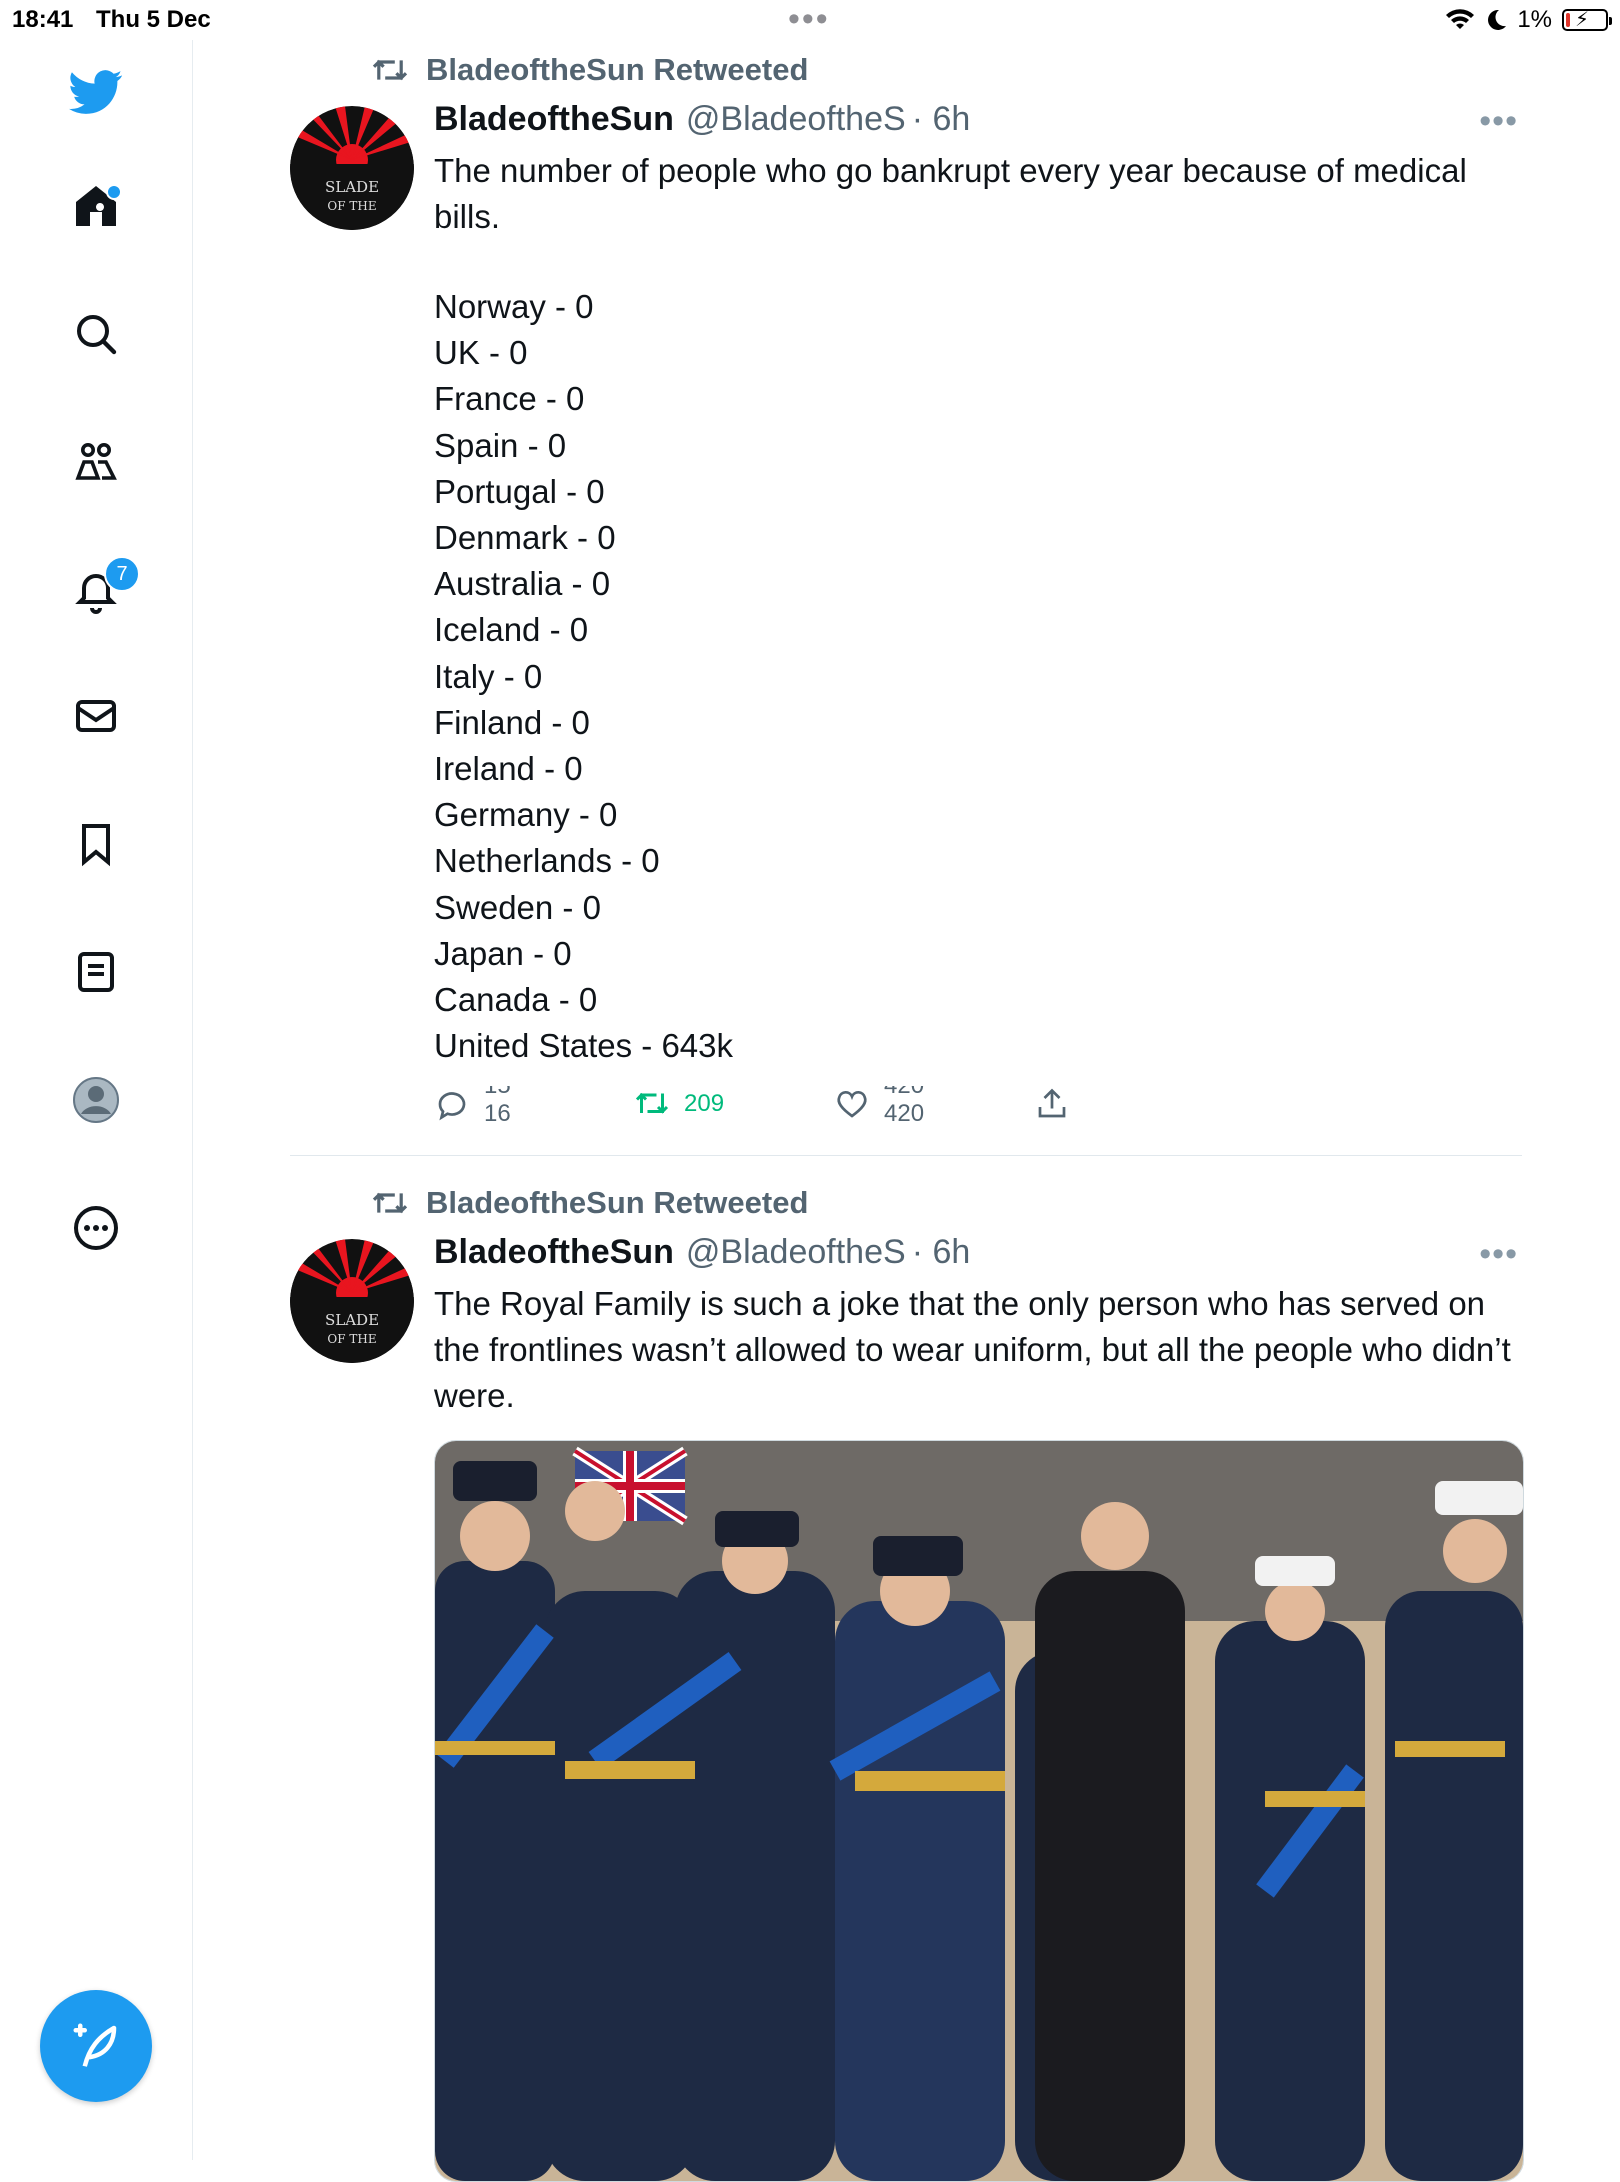 The height and width of the screenshot is (2182, 1620). I want to click on wifi-icon, so click(1460, 19).